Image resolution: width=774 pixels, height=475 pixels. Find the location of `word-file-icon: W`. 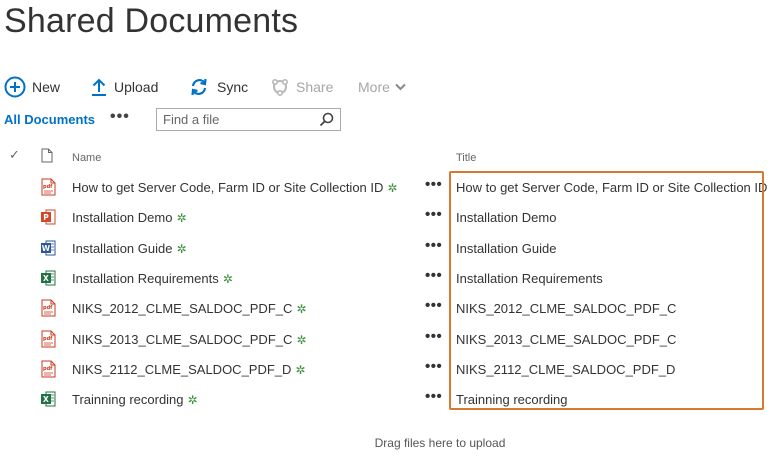

word-file-icon: W is located at coordinates (48, 248).